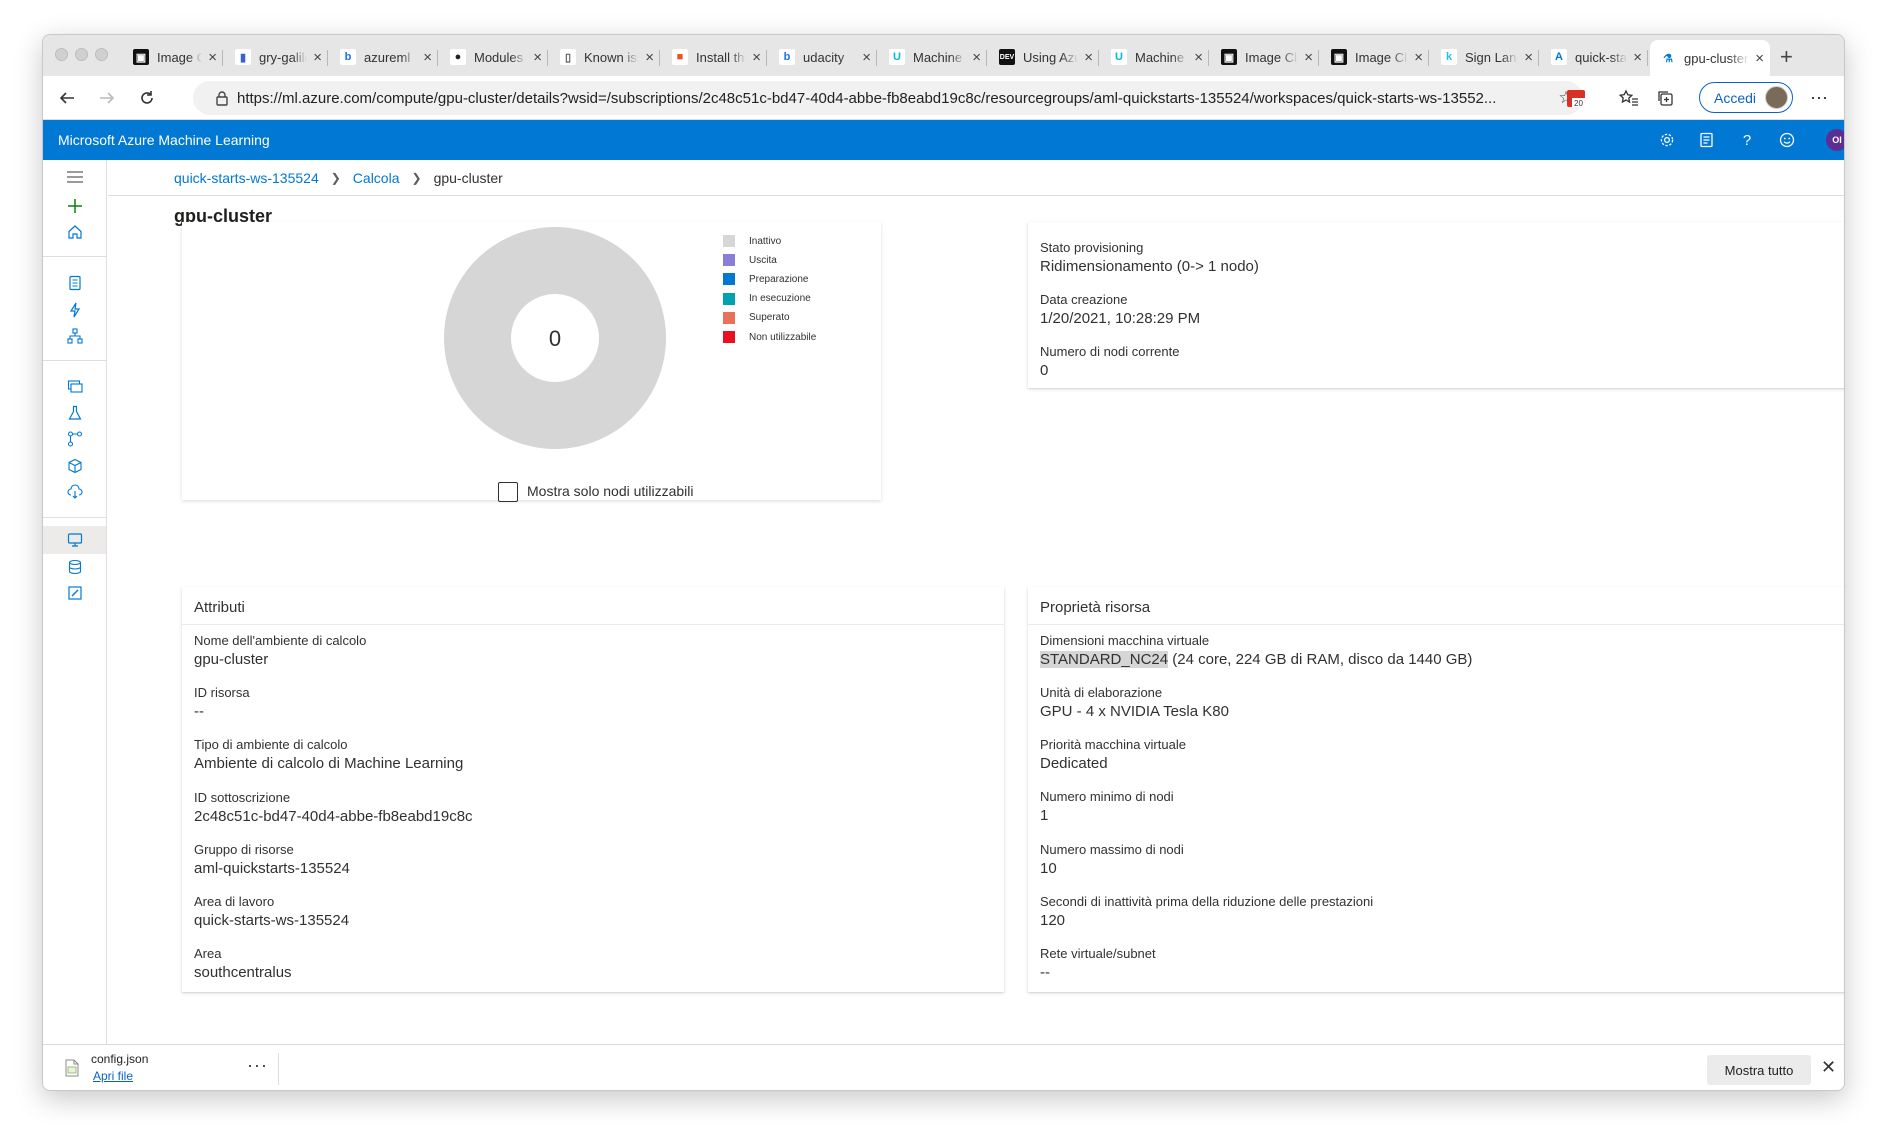 This screenshot has width=1887, height=1141. Describe the element at coordinates (605, 57) in the screenshot. I see `browser-tab: ▯ Known issues ×` at that location.